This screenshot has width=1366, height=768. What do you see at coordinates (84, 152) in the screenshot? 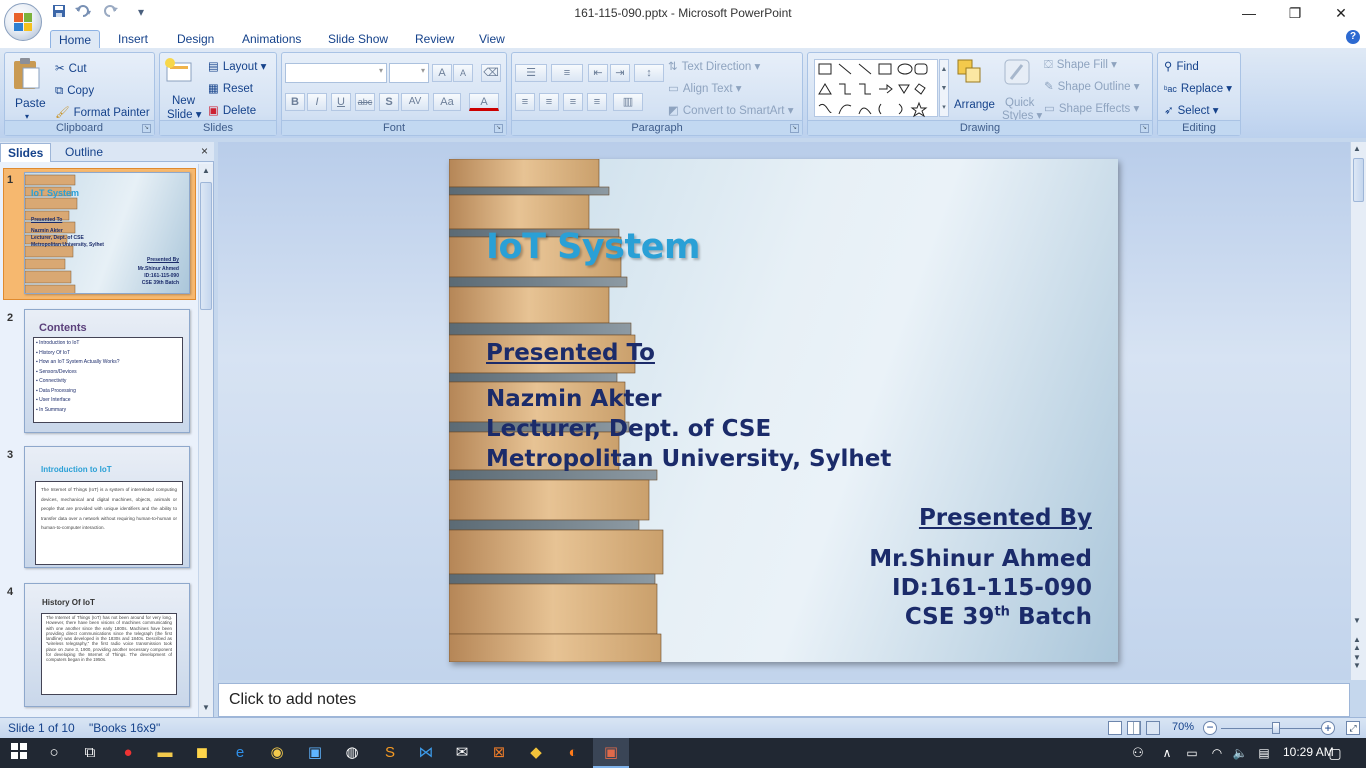
I see `tab-outline: Outline` at bounding box center [84, 152].